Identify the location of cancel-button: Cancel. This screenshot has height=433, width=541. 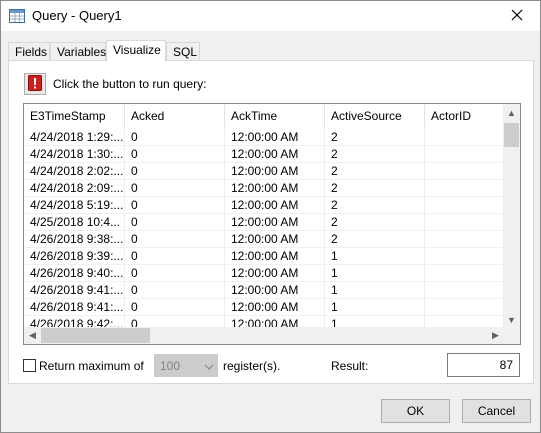
(496, 411).